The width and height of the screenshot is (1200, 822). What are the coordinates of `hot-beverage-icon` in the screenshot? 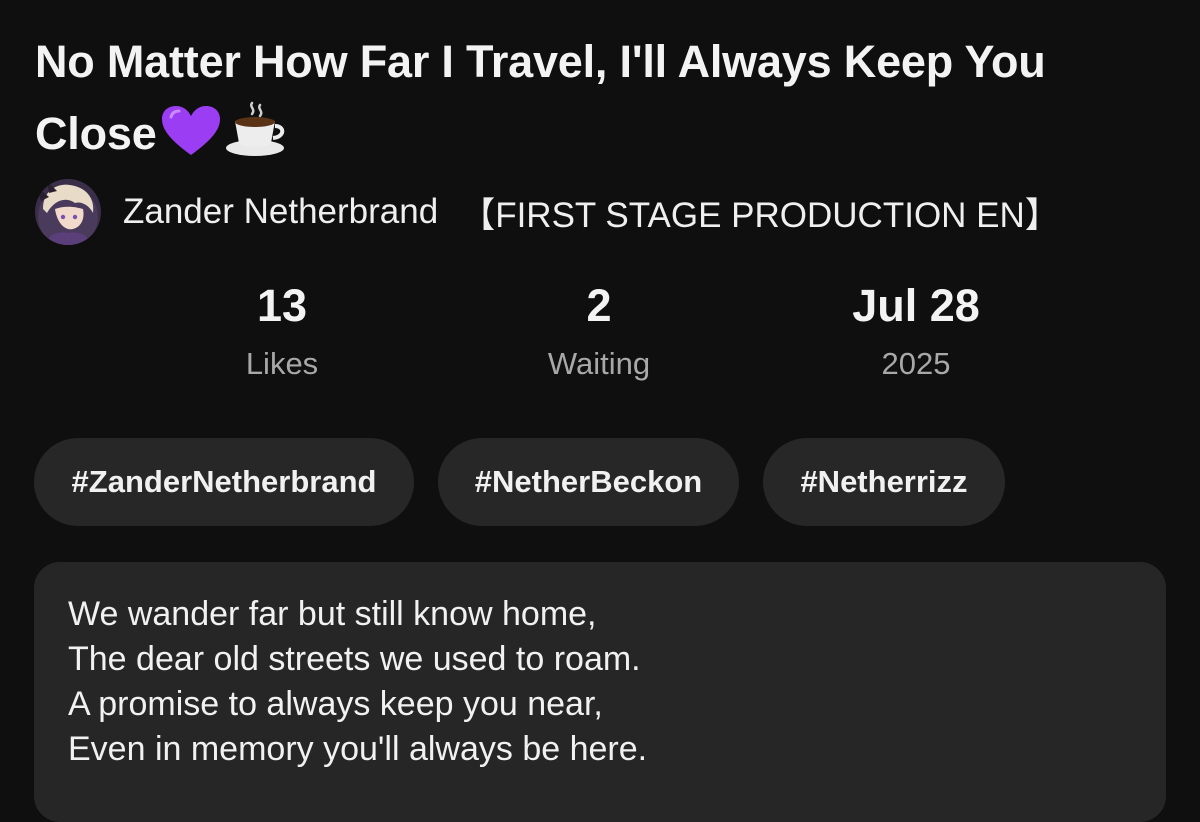 It's located at (256, 139).